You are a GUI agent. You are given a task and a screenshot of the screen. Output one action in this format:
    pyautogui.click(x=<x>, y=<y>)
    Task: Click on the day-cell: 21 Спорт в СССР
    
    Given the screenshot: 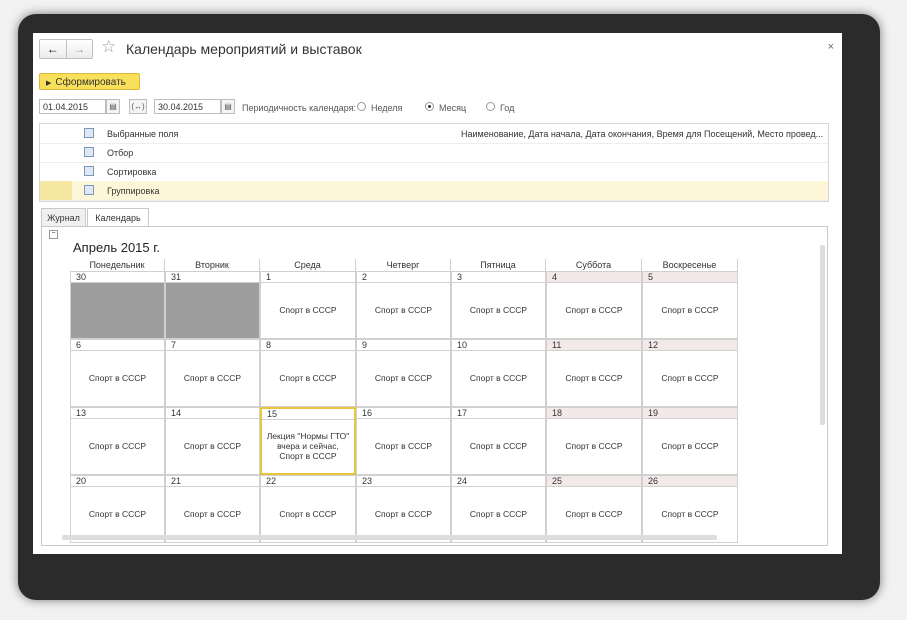 What is the action you would take?
    pyautogui.click(x=212, y=509)
    